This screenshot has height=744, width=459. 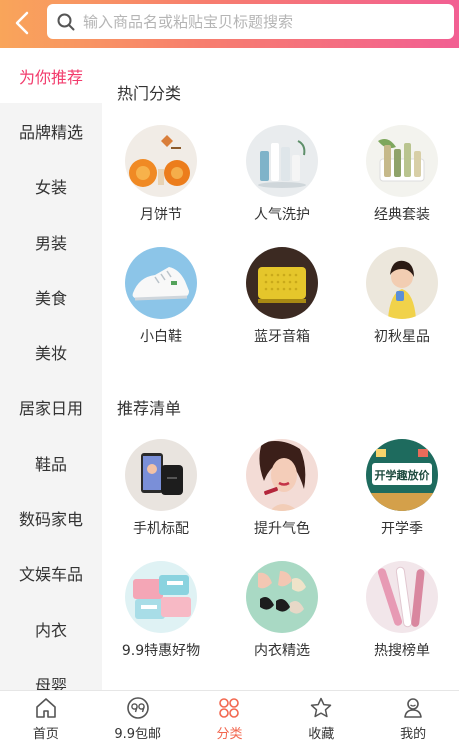 What do you see at coordinates (229, 734) in the screenshot?
I see `tab-label: 分类` at bounding box center [229, 734].